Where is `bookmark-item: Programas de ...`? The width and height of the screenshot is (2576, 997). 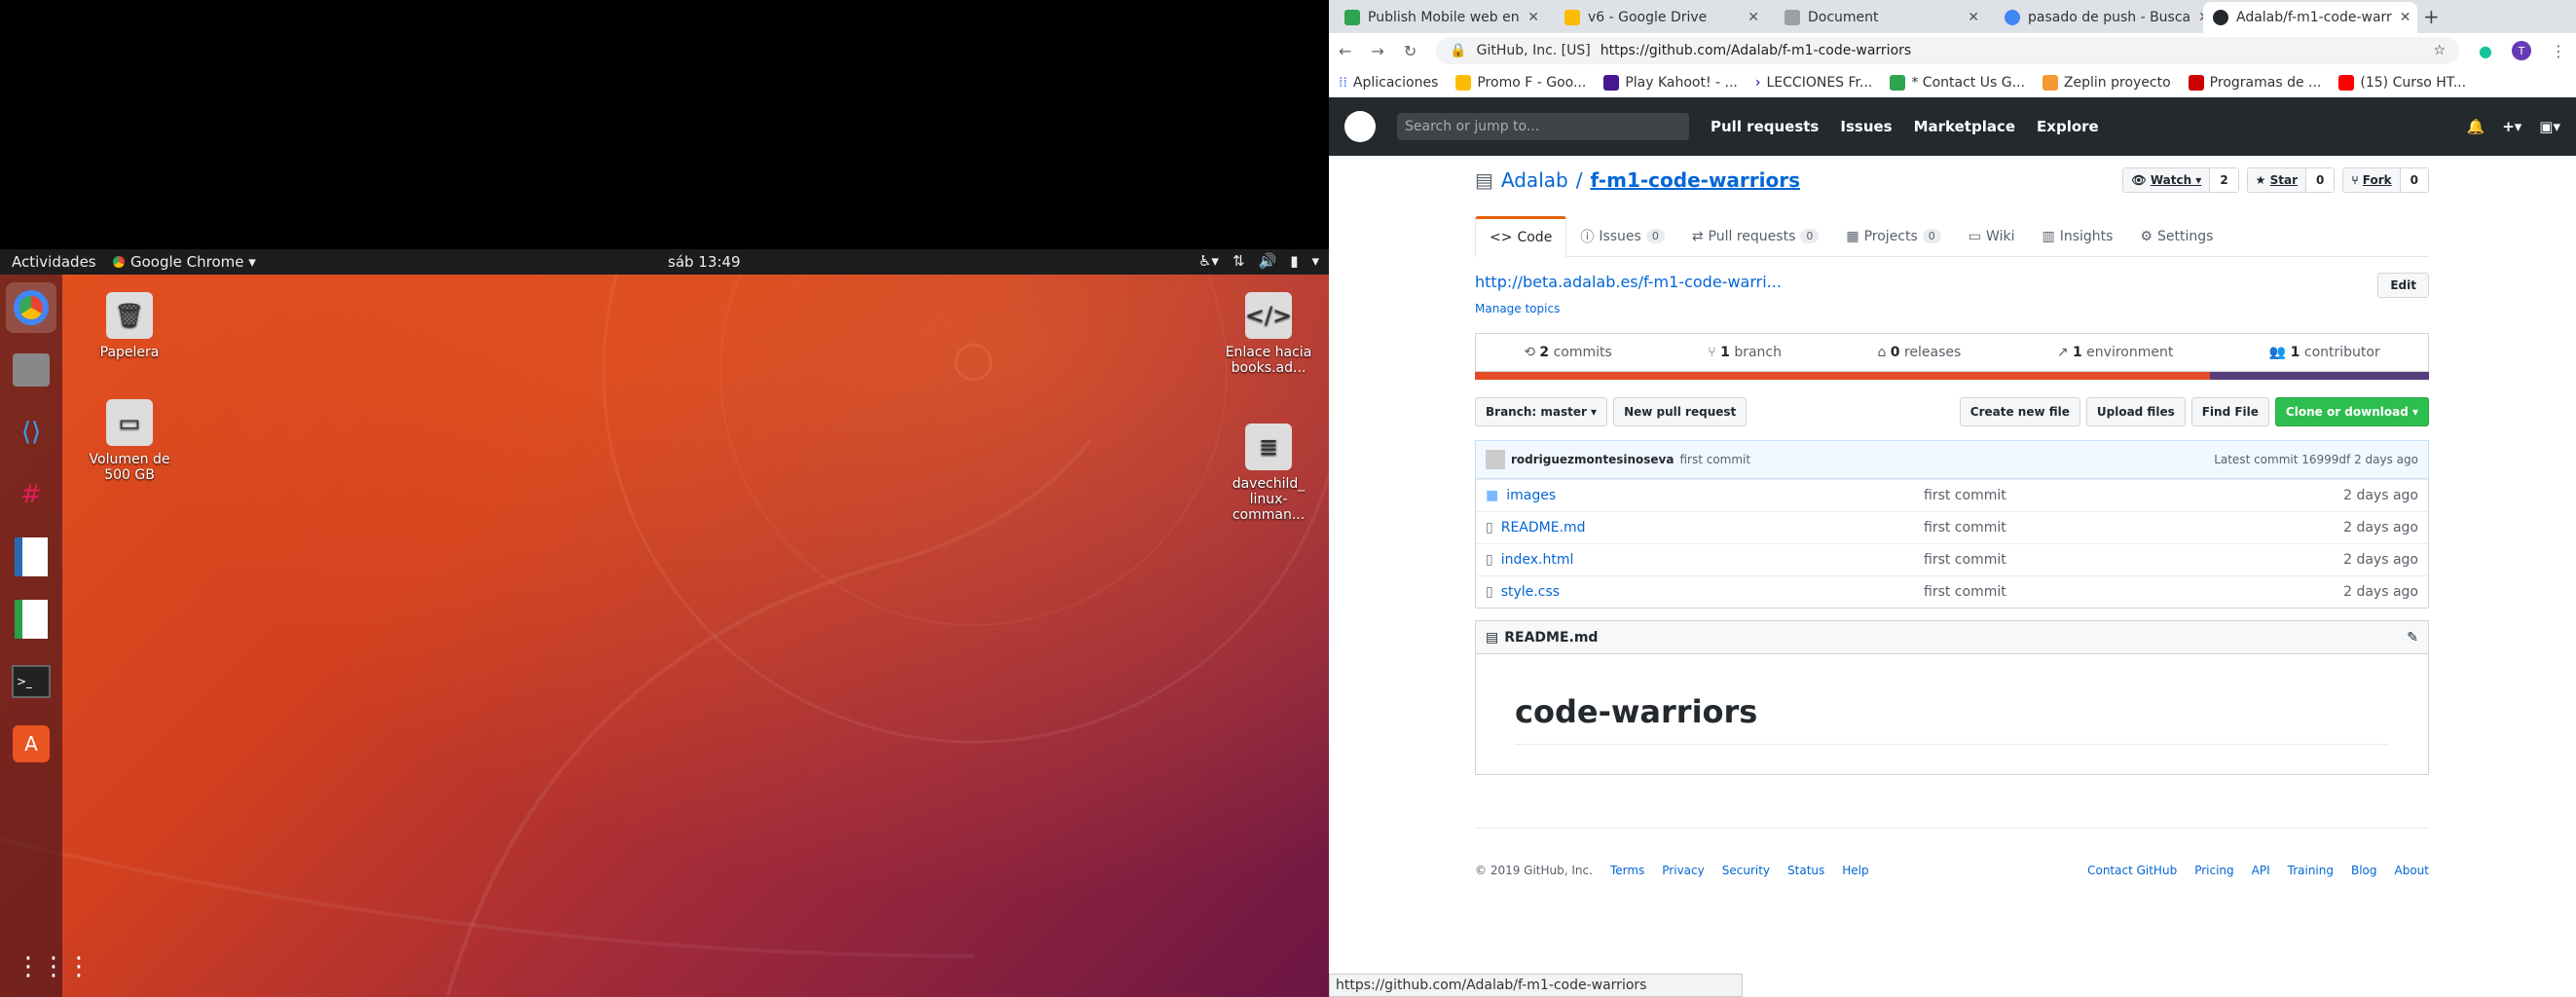
bookmark-item: Programas de ... is located at coordinates (2254, 83).